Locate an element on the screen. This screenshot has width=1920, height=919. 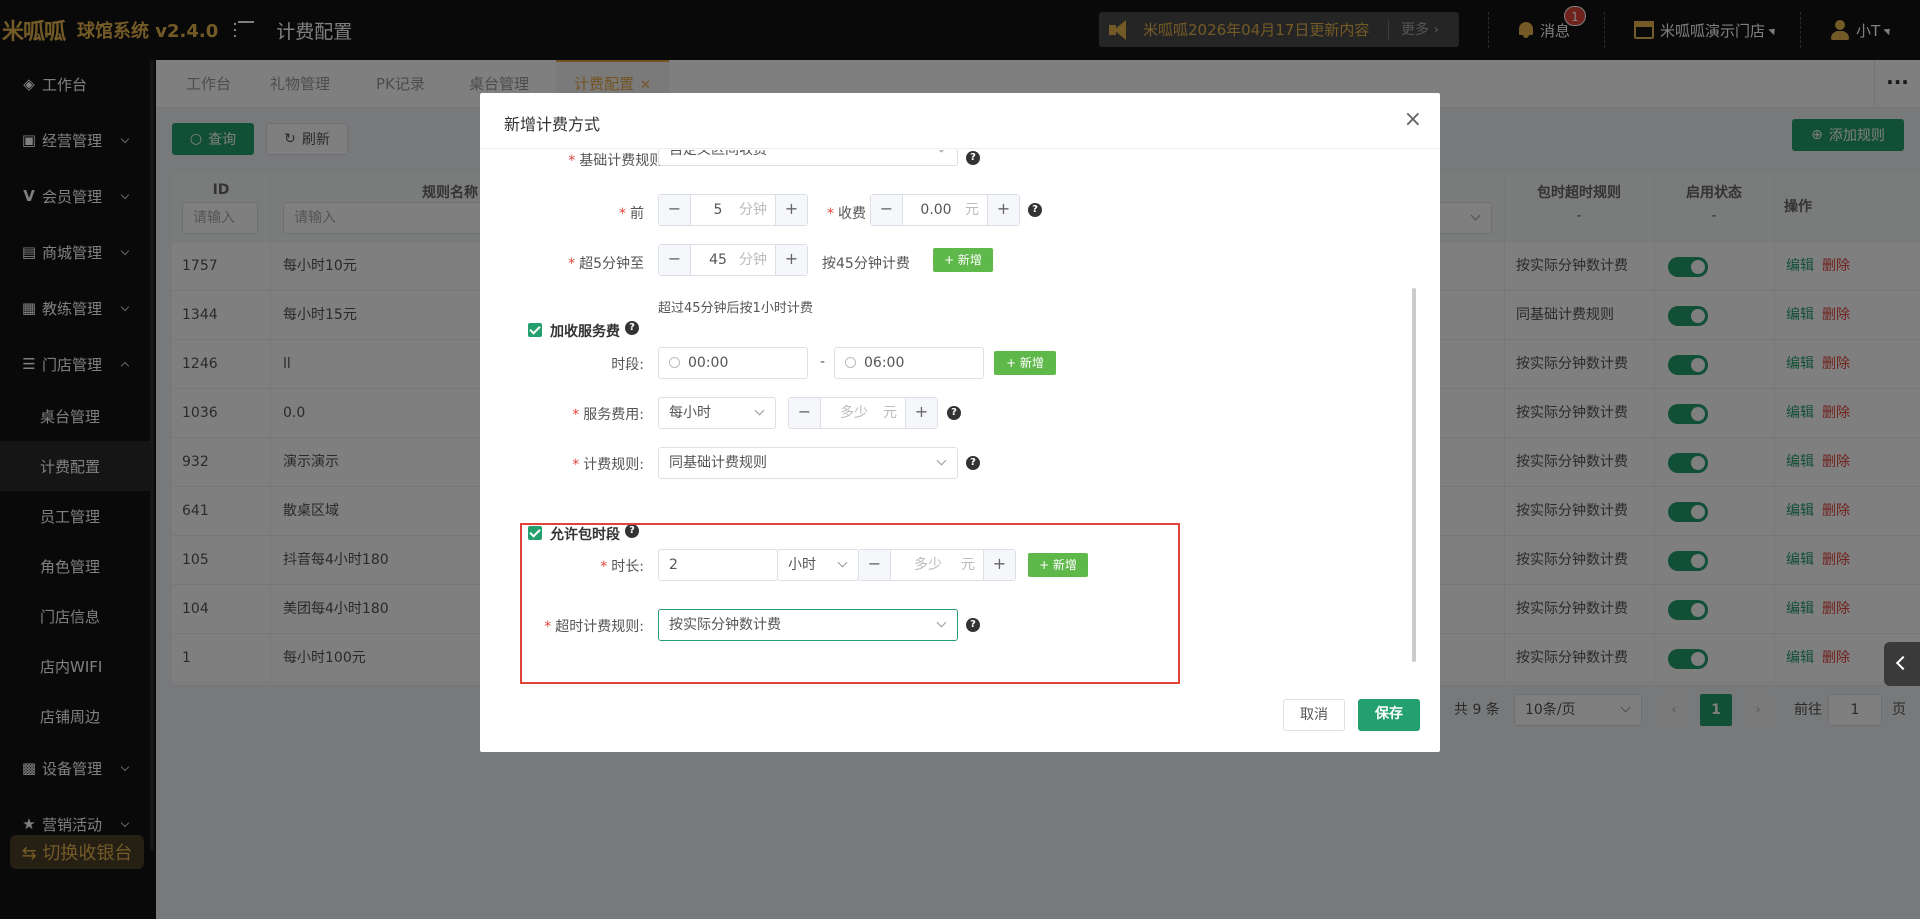
save-button: 保存 is located at coordinates (1389, 715).